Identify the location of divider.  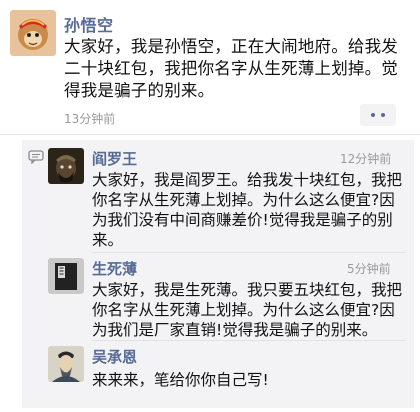
(210, 134).